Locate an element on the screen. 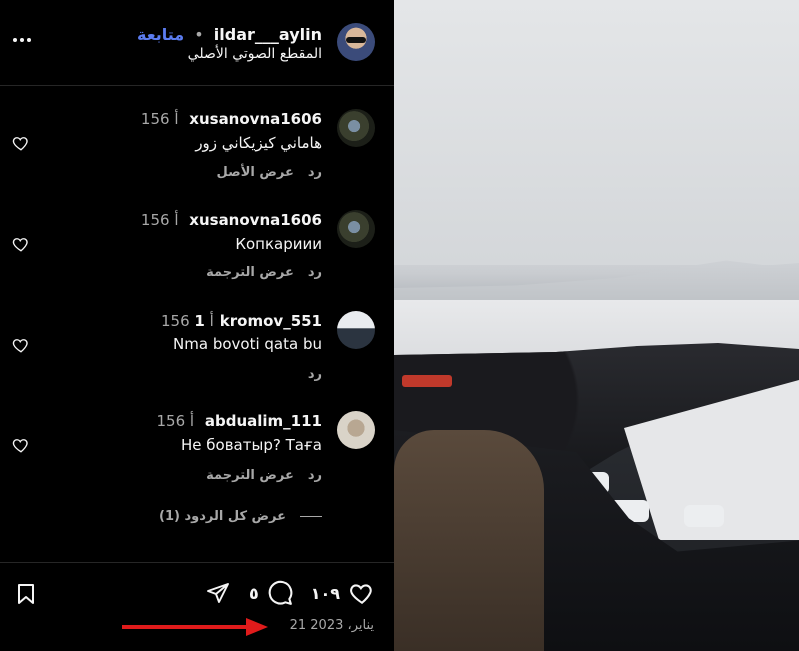 The height and width of the screenshot is (651, 799). header-user-line: متابعة • ildar___aylin is located at coordinates (229, 34).